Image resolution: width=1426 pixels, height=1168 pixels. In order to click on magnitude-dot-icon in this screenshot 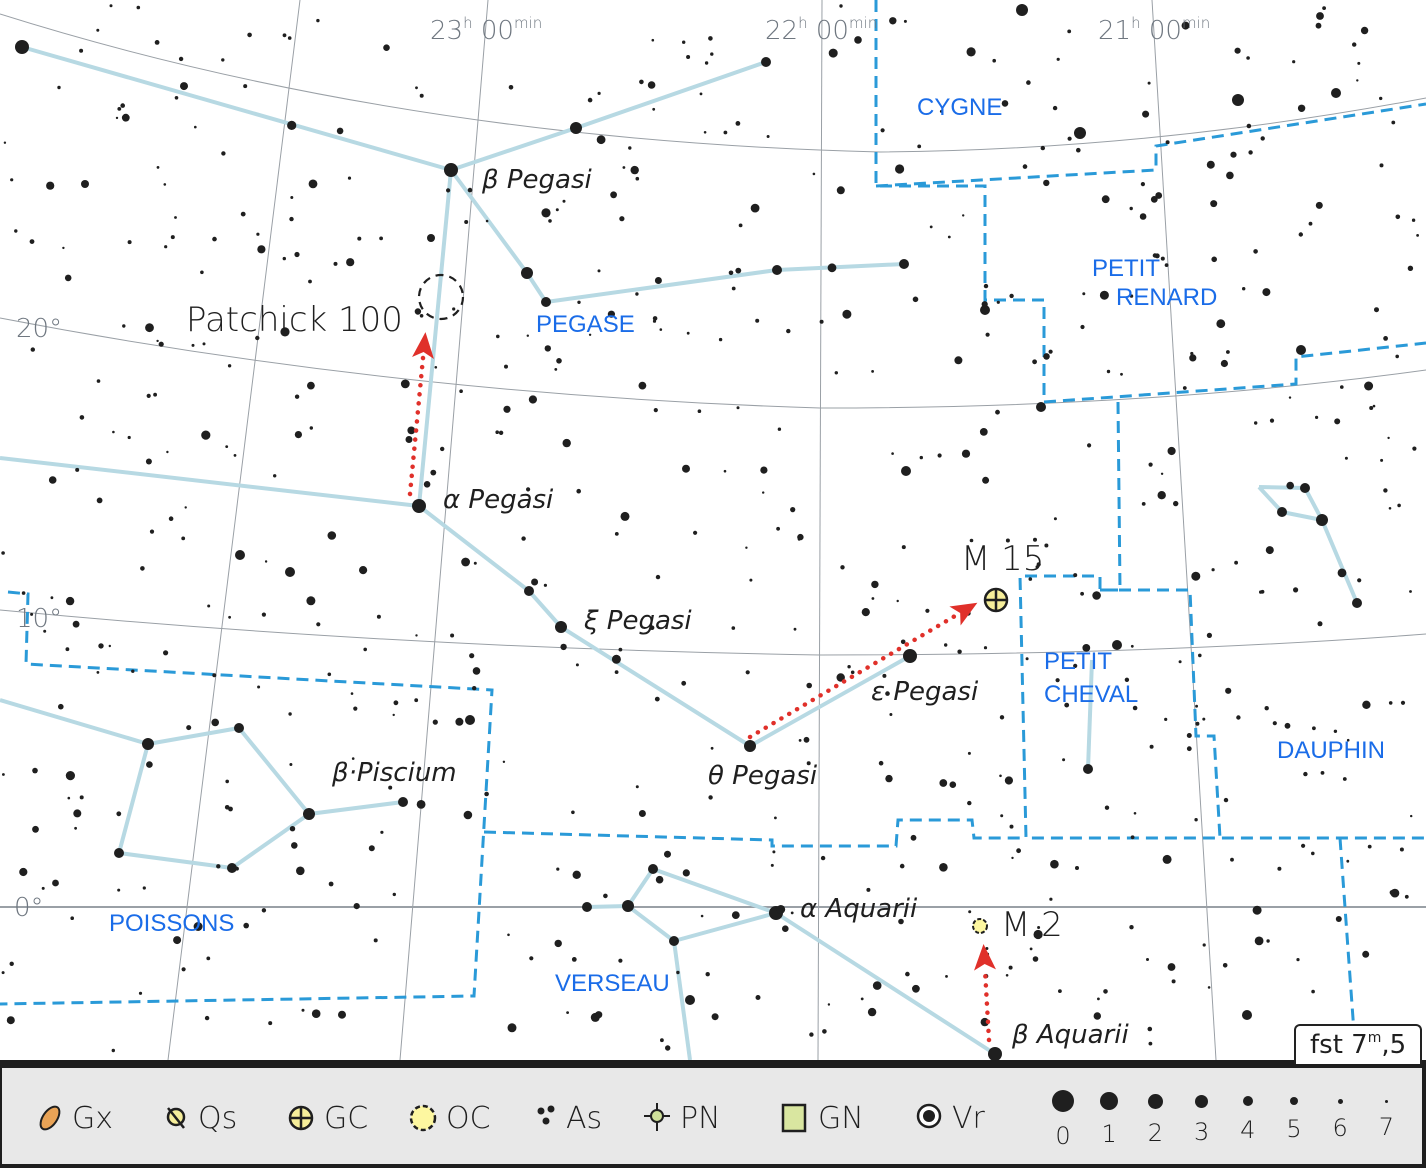, I will do `click(1155, 1101)`.